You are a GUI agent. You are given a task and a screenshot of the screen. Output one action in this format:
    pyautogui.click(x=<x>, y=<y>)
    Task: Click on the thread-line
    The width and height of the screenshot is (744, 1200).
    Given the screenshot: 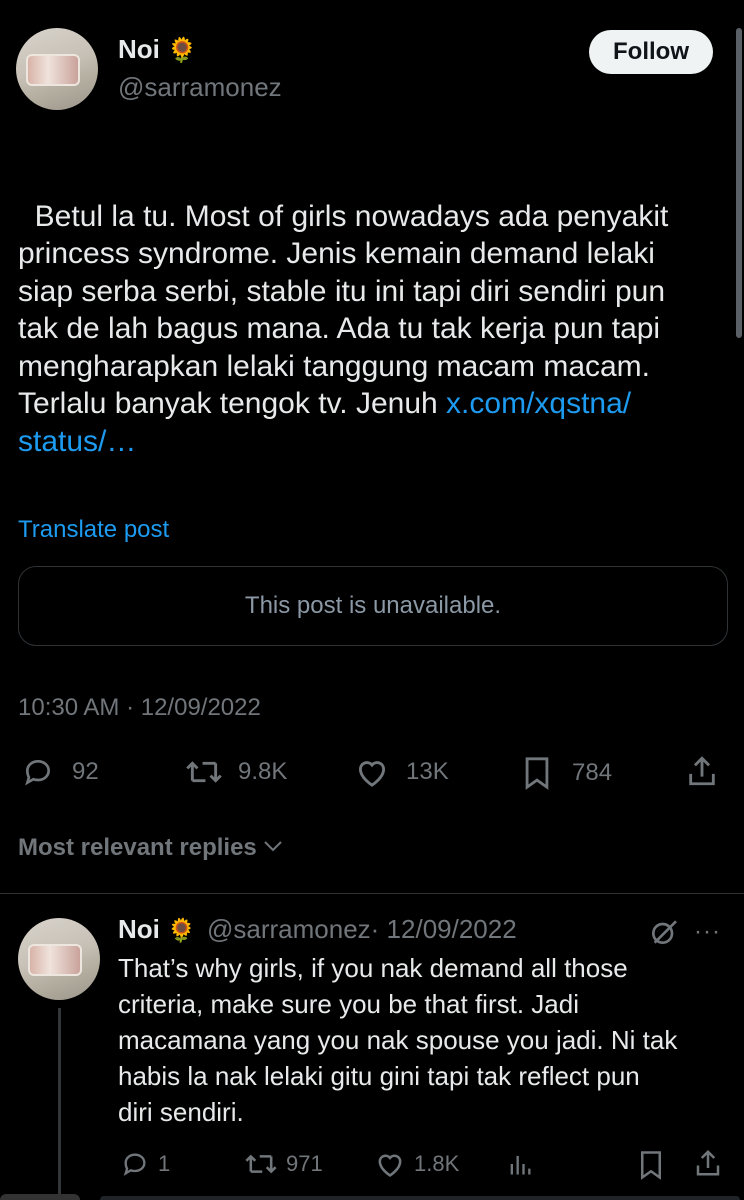 What is the action you would take?
    pyautogui.click(x=59, y=1104)
    